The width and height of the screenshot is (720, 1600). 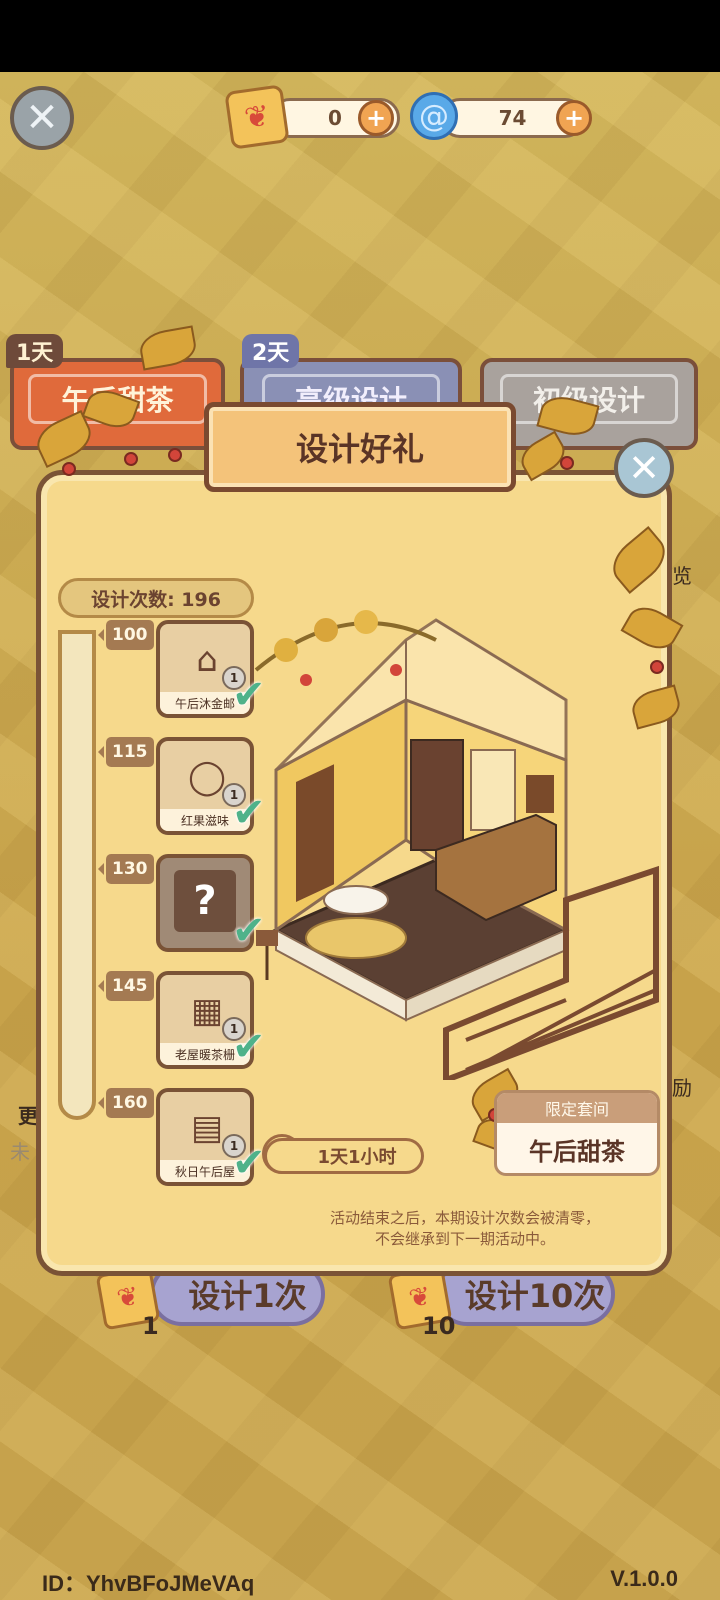 What do you see at coordinates (126, 869) in the screenshot?
I see `milestone-label: 130` at bounding box center [126, 869].